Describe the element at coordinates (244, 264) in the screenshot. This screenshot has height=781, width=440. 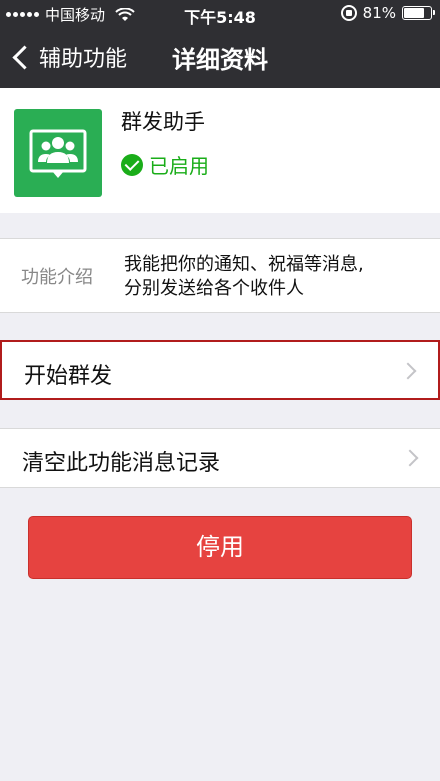
I see `intro-value-line1: 我能把你的通知、祝福等消息,` at that location.